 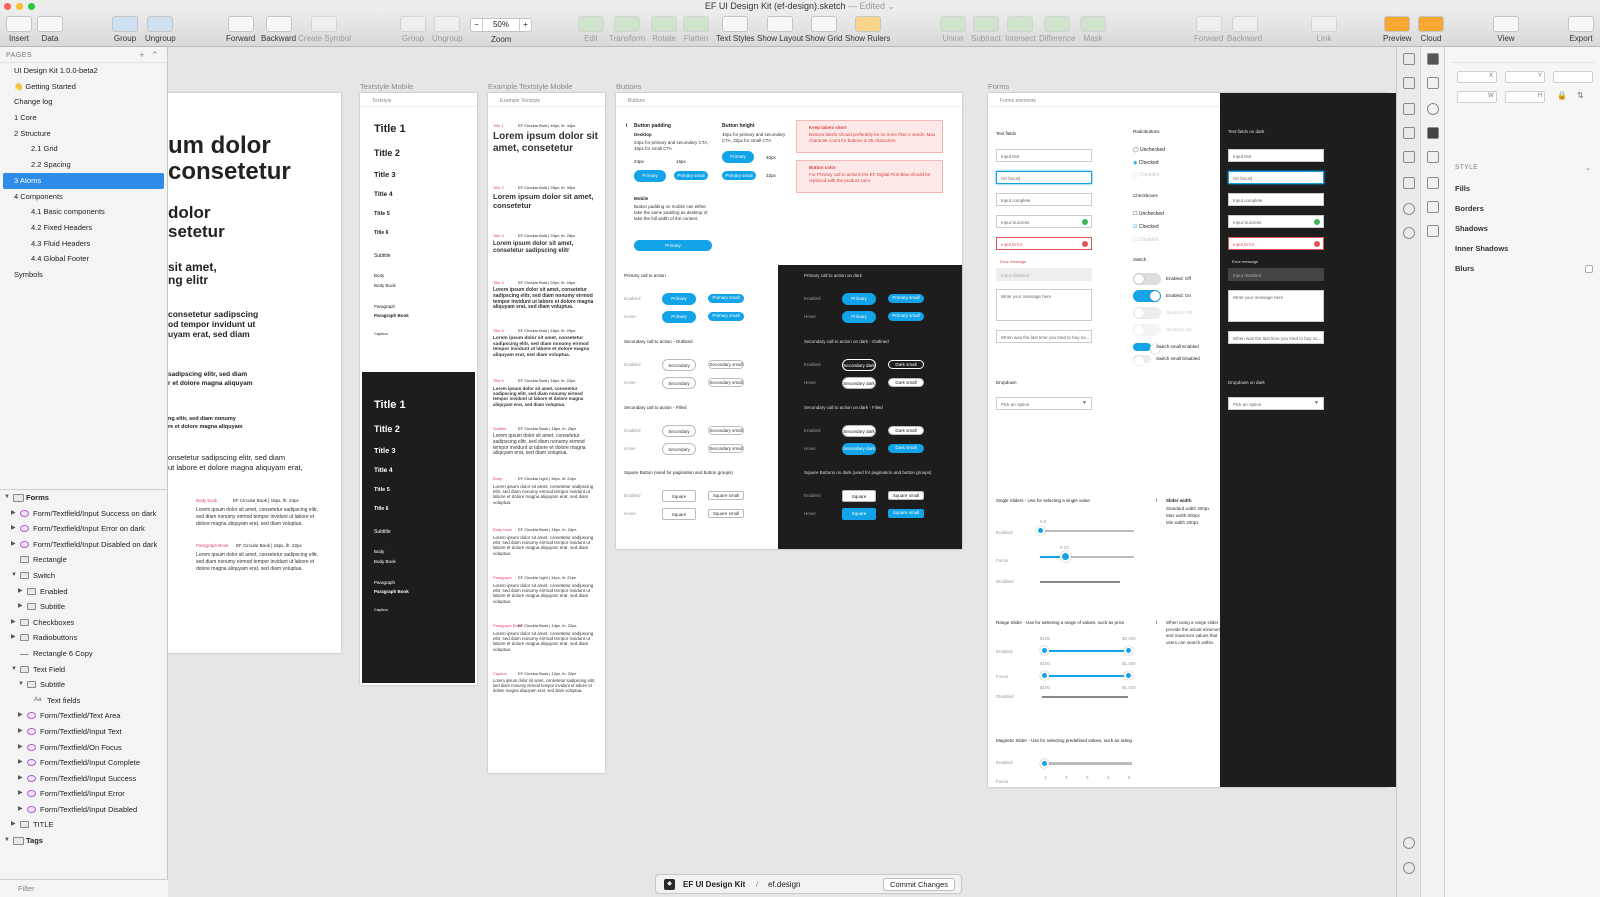 What do you see at coordinates (83, 197) in the screenshot?
I see `page-item: 4 Components` at bounding box center [83, 197].